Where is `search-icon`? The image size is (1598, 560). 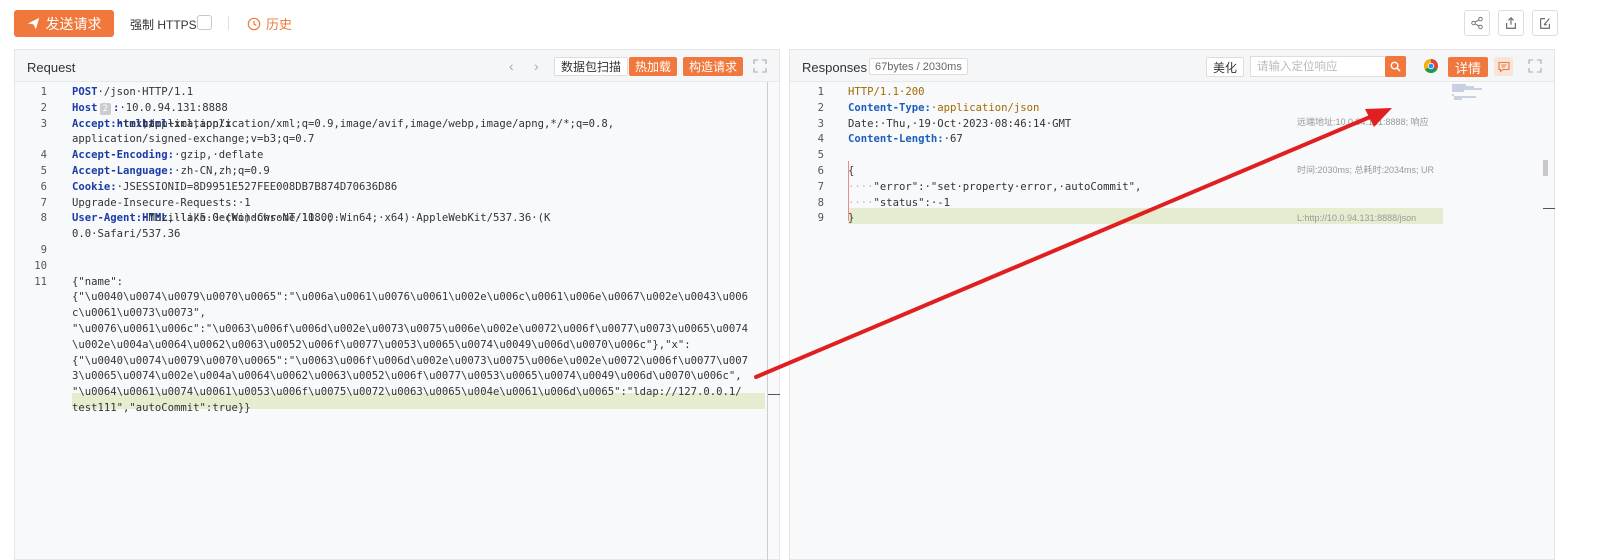
search-icon is located at coordinates (1395, 66).